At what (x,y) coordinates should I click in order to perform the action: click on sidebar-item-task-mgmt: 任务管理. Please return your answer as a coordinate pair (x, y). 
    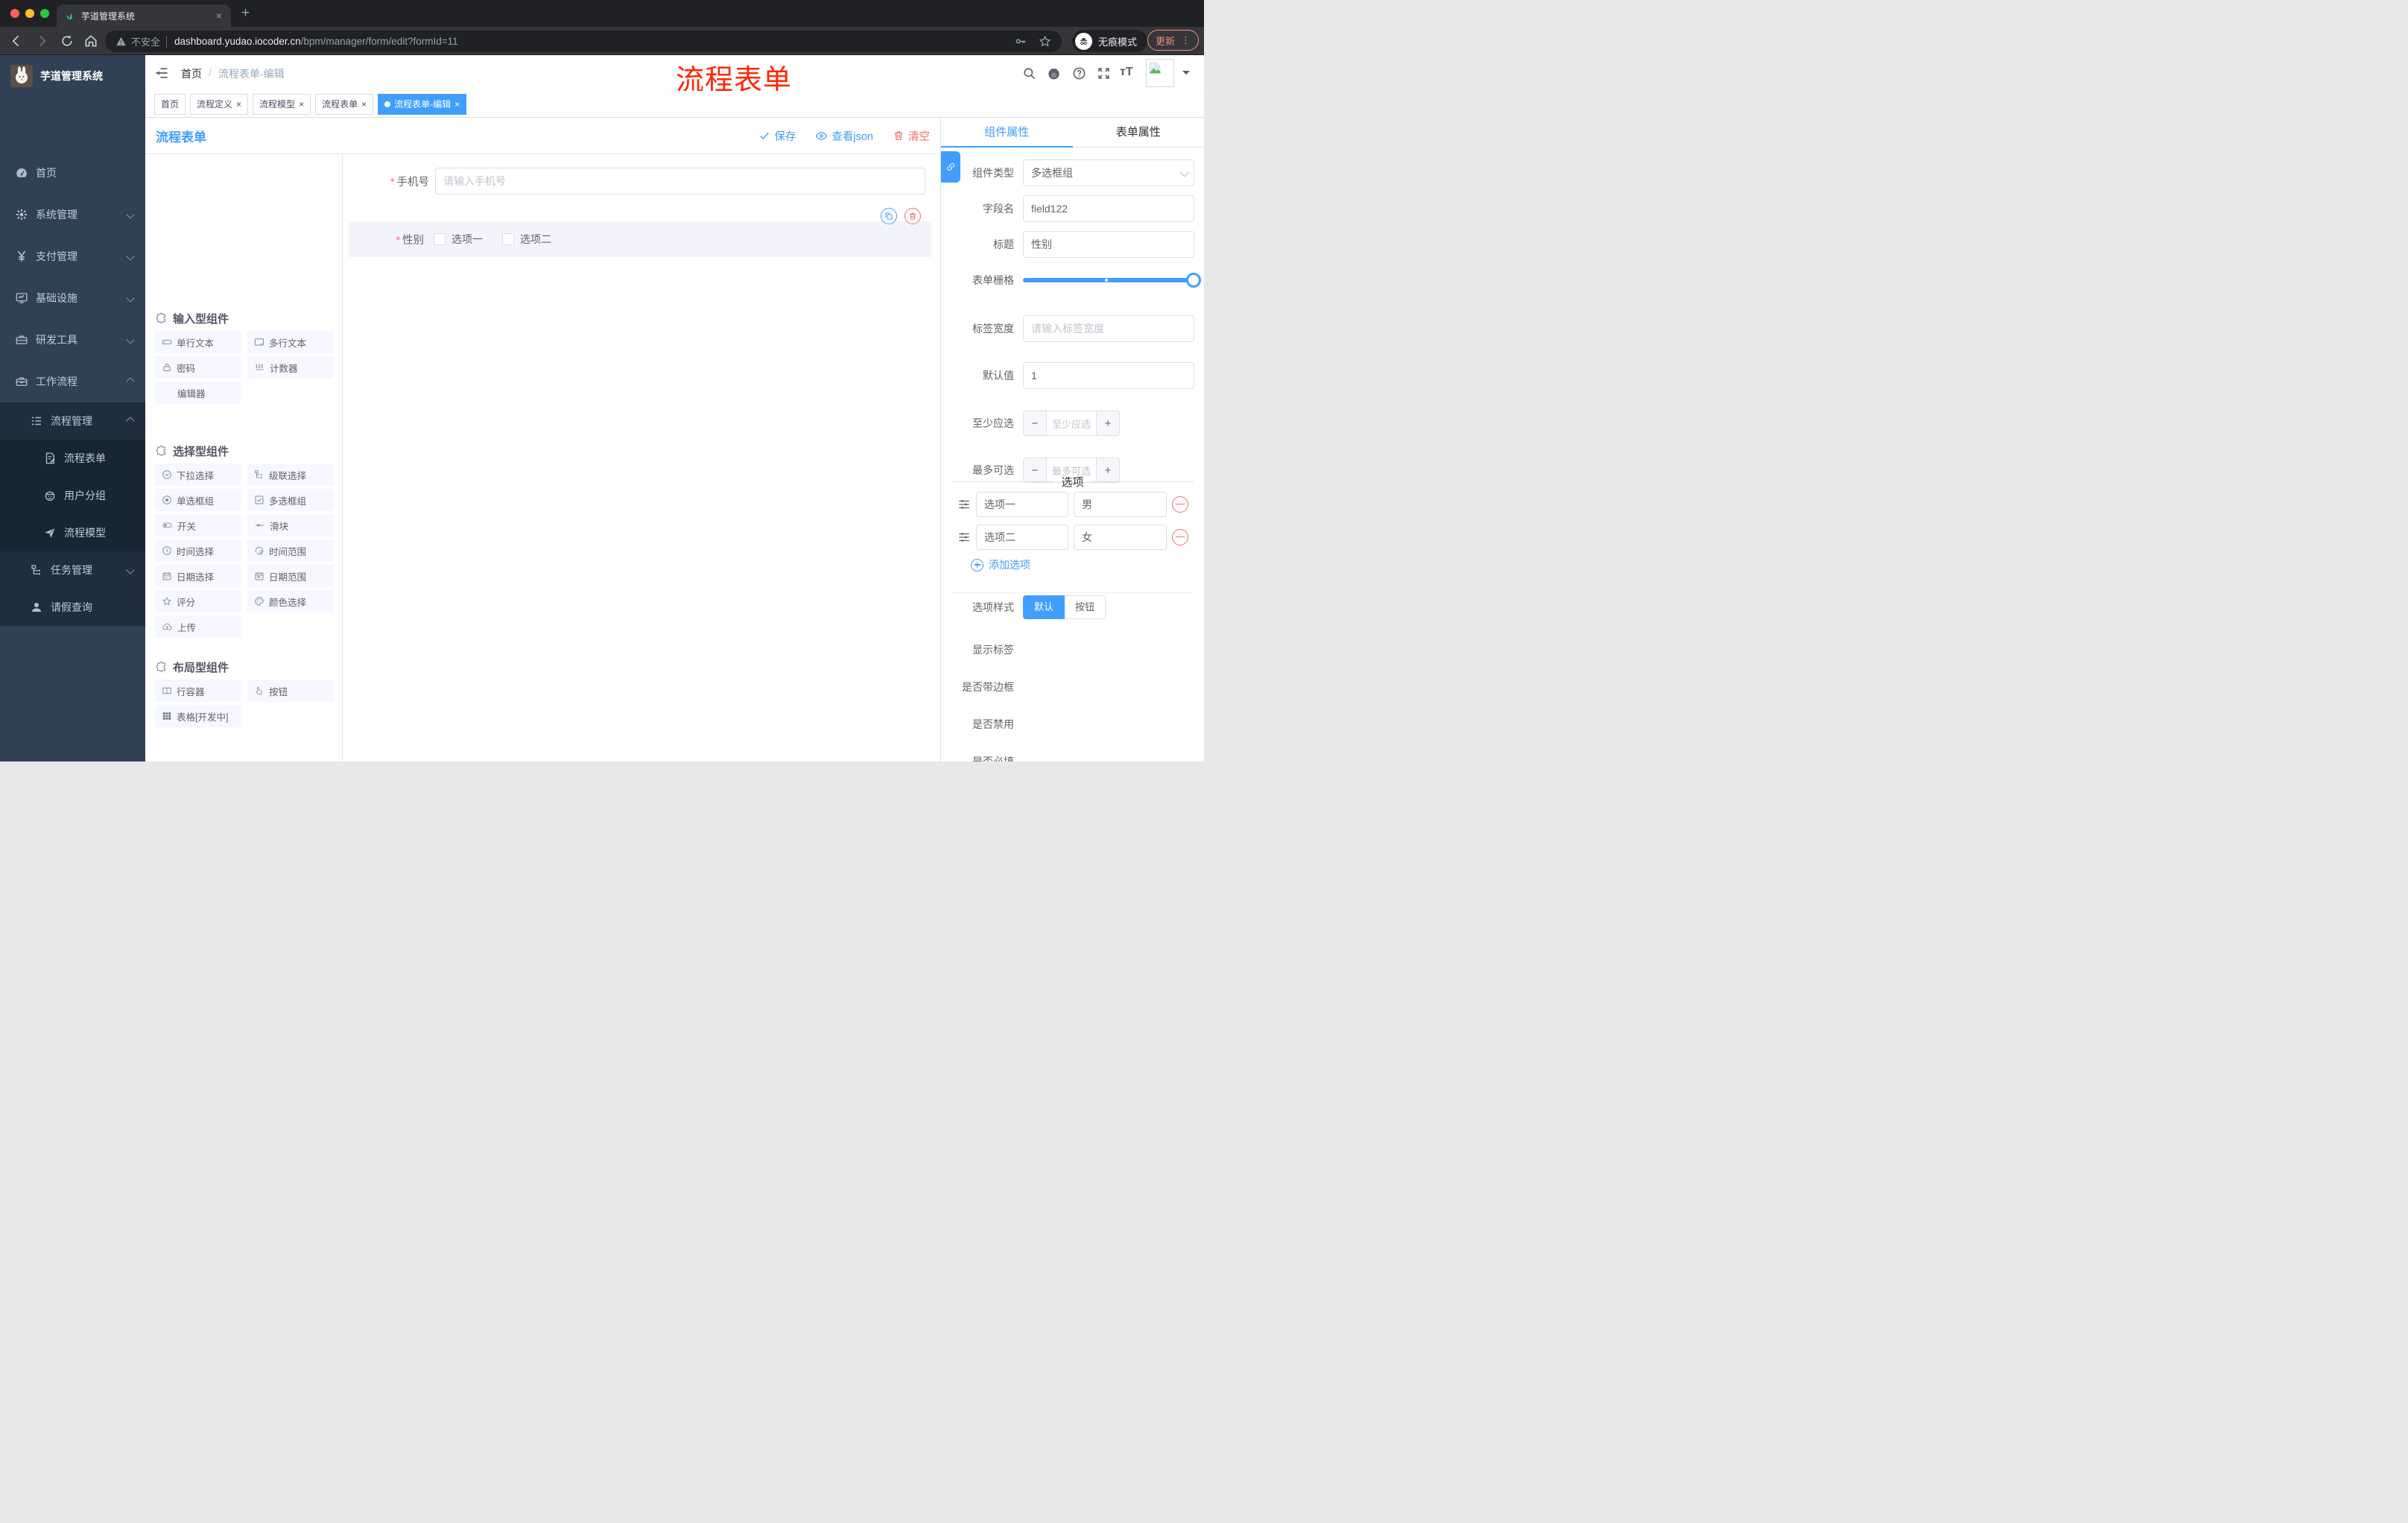
    Looking at the image, I should click on (72, 570).